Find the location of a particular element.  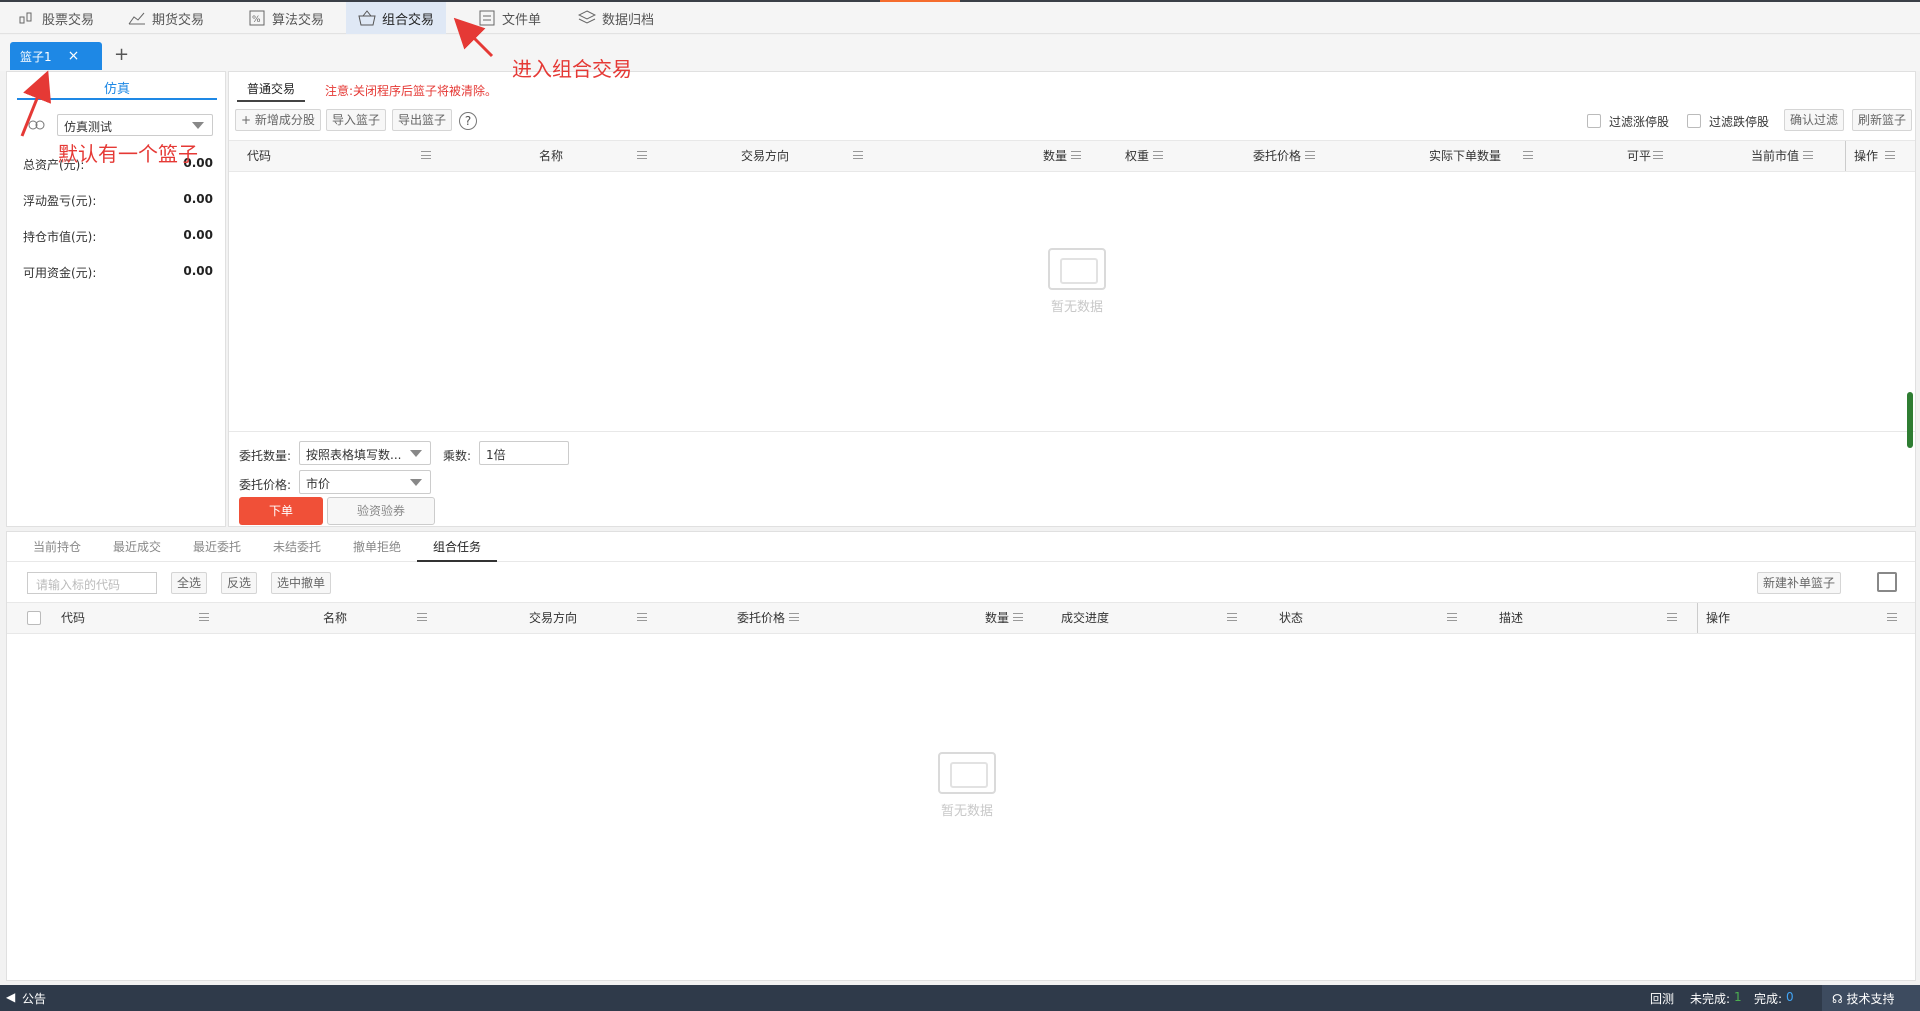

basket-icon is located at coordinates (367, 18).